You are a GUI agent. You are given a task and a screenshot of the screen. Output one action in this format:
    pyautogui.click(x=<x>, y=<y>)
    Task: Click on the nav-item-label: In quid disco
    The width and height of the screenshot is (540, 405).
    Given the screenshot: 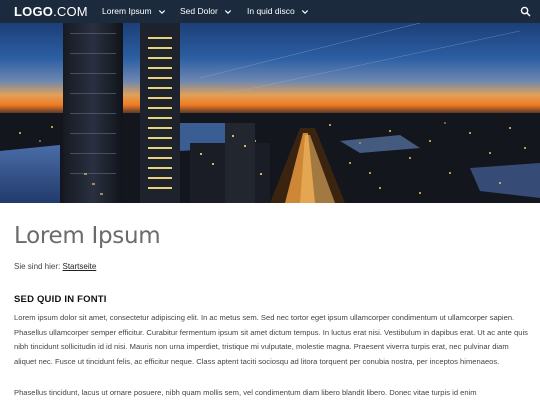 What is the action you would take?
    pyautogui.click(x=271, y=11)
    